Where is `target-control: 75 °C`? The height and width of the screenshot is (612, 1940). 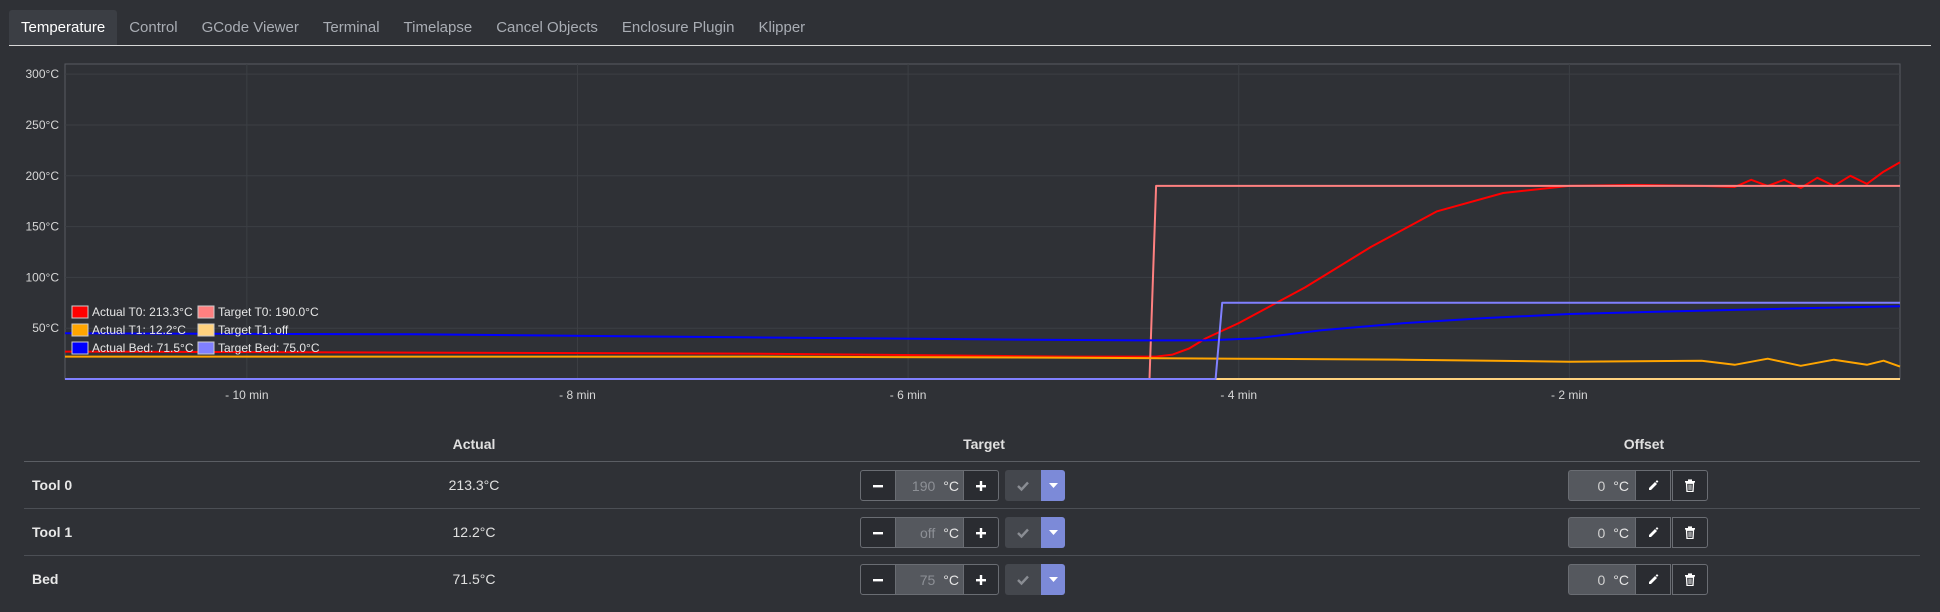
target-control: 75 °C is located at coordinates (962, 579).